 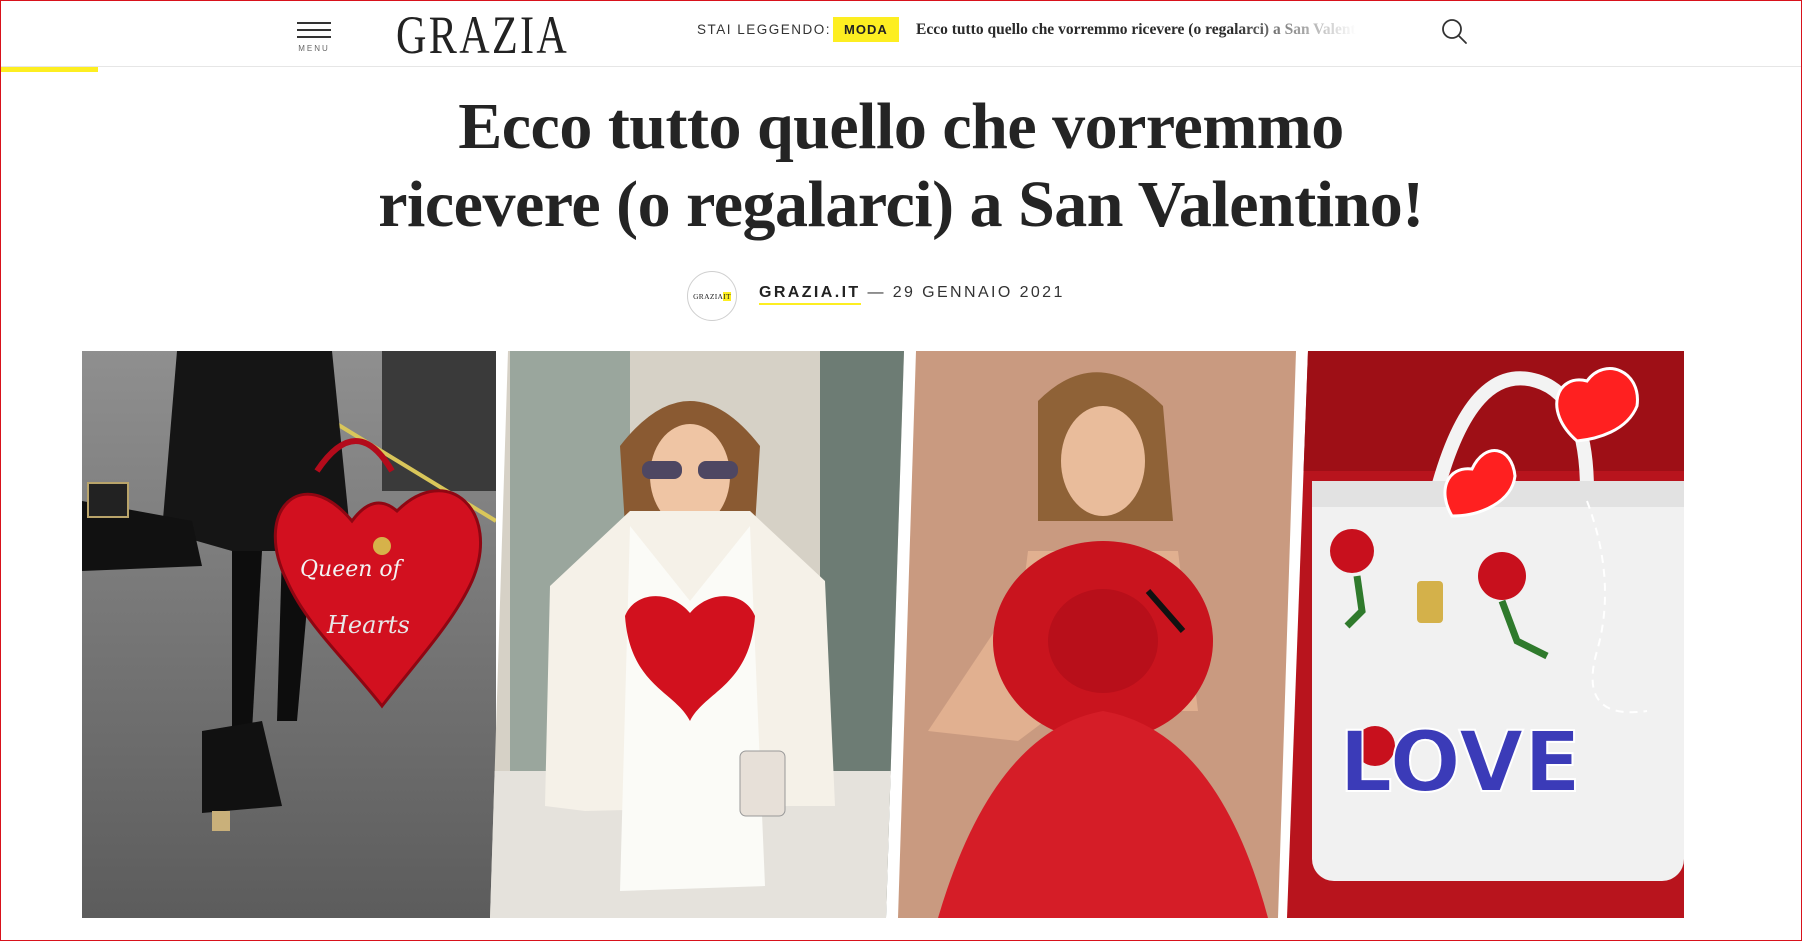 I want to click on publish-date: 29 GENNAIO 2021, so click(x=978, y=292).